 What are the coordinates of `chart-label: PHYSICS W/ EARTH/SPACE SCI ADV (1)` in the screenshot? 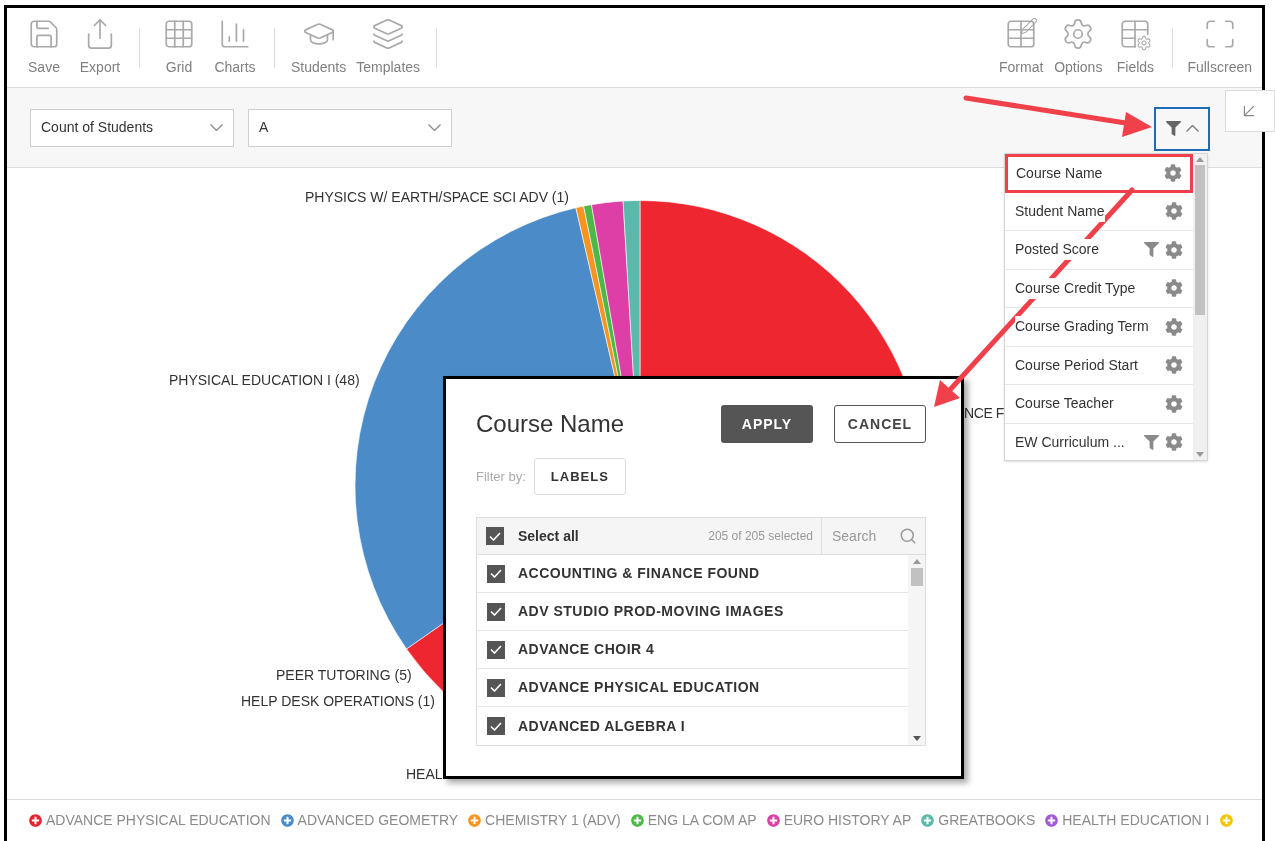 It's located at (437, 197).